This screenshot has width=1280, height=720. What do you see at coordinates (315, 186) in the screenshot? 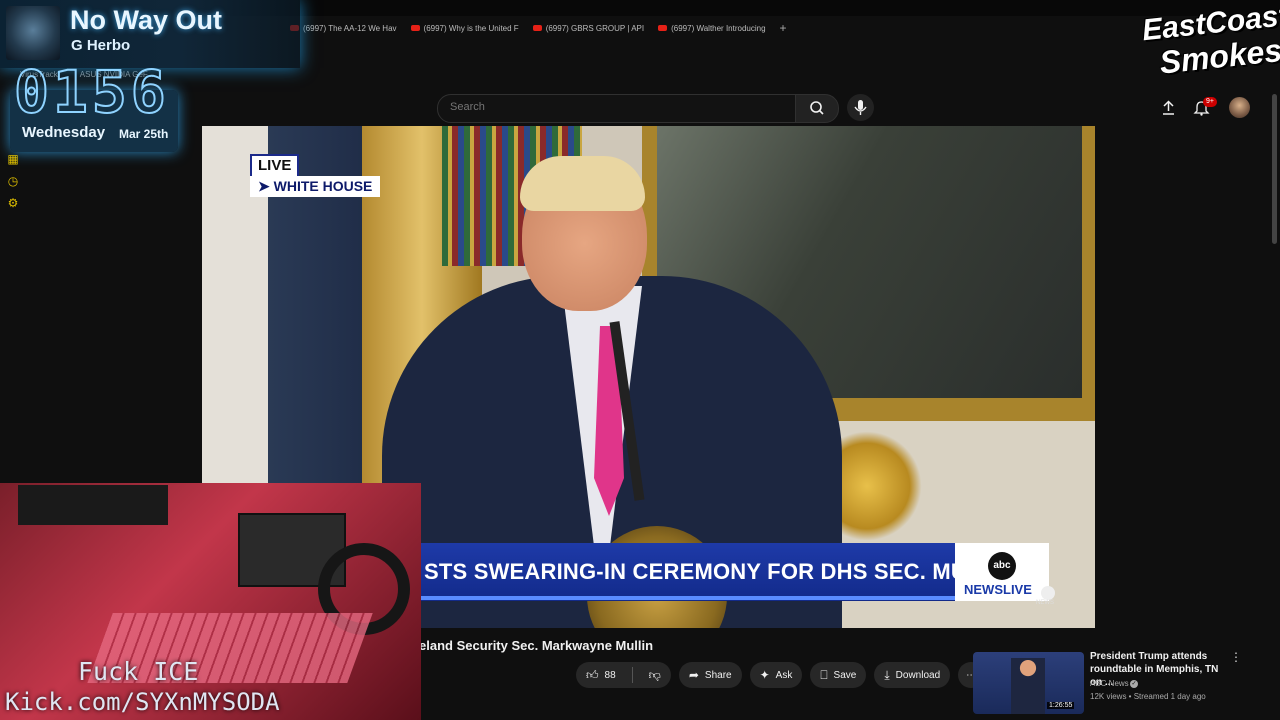
I see `location-tag: ➤ WHITE HOUSE` at bounding box center [315, 186].